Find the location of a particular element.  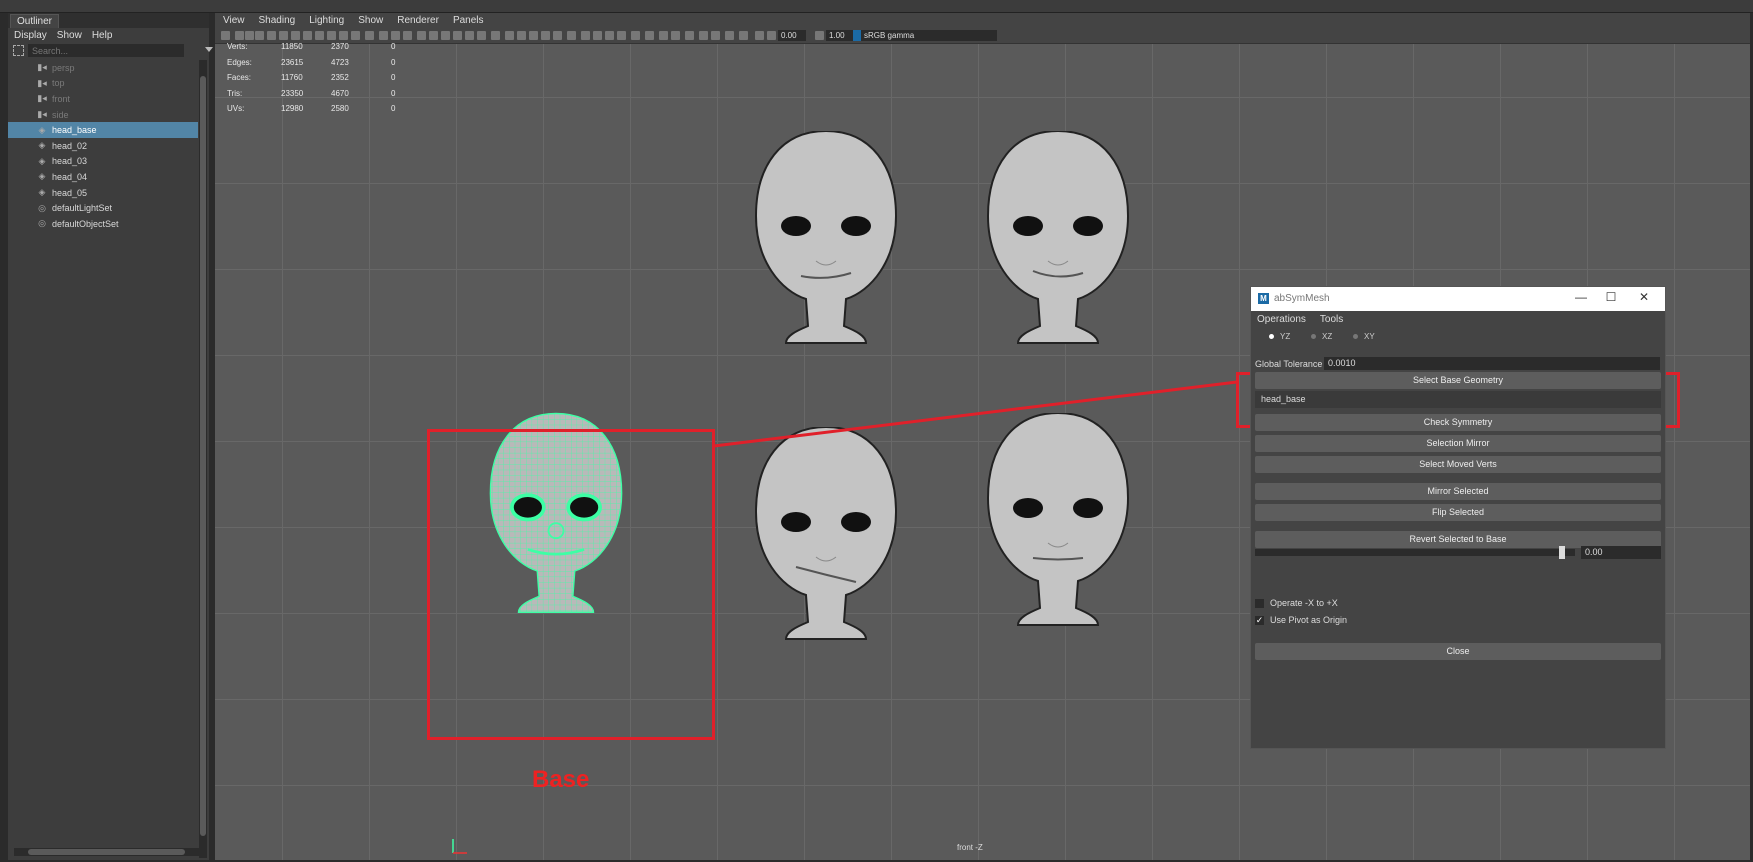

close-button: Close is located at coordinates (1458, 651).